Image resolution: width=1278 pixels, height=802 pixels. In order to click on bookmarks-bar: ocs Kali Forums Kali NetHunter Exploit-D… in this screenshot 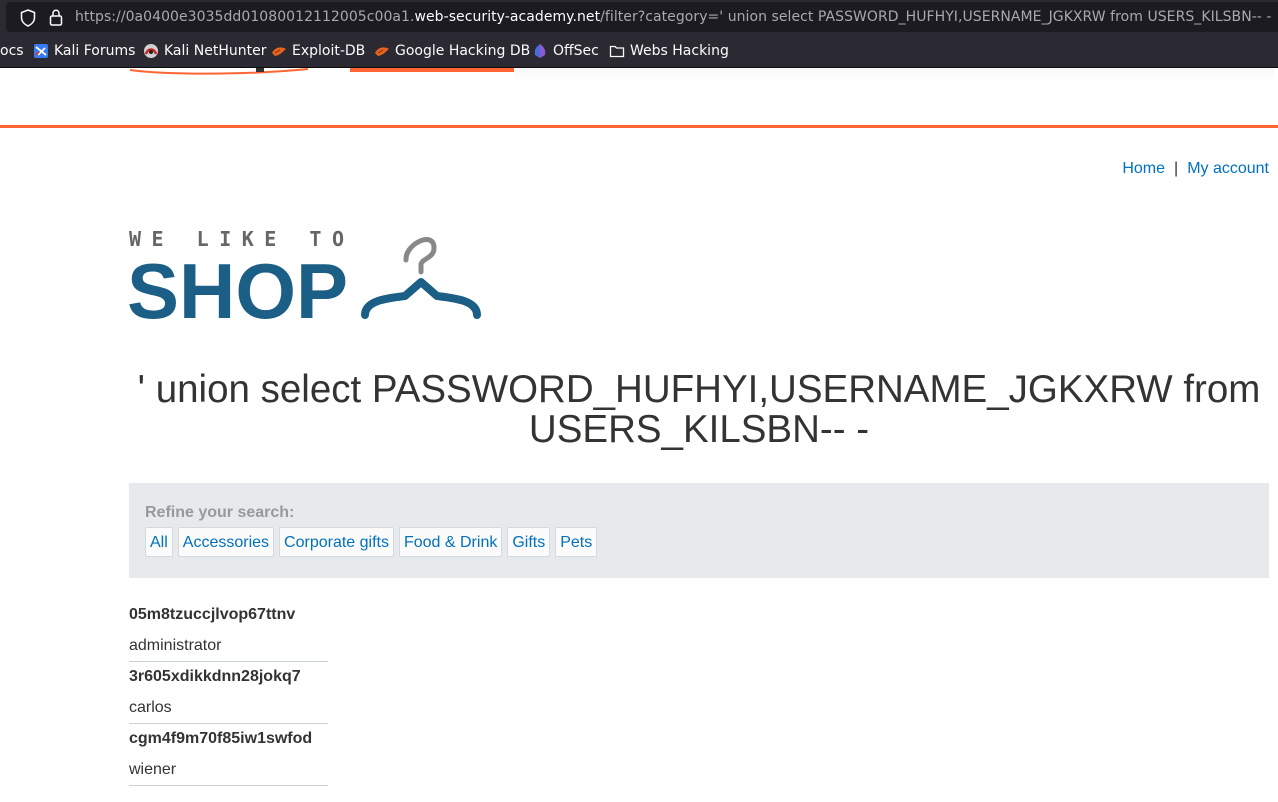, I will do `click(639, 51)`.